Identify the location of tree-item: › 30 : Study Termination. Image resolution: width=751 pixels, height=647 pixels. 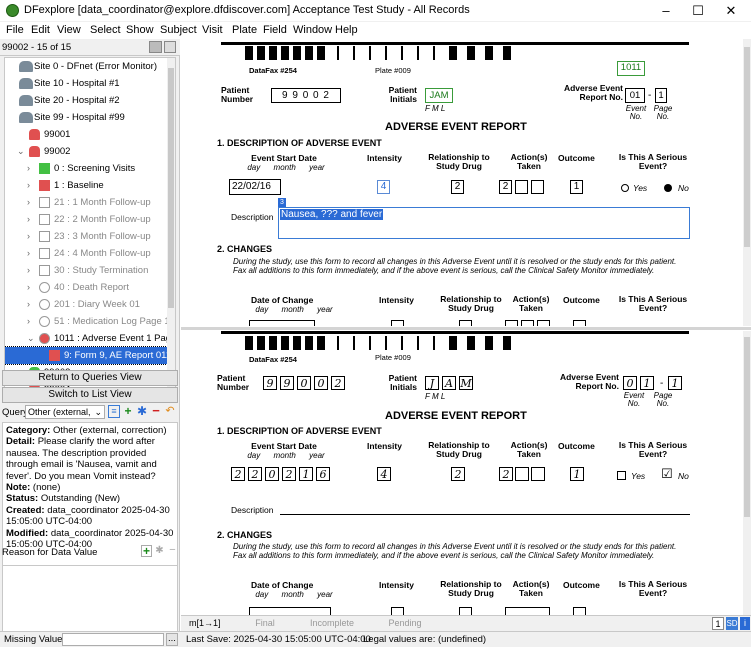
(89, 270).